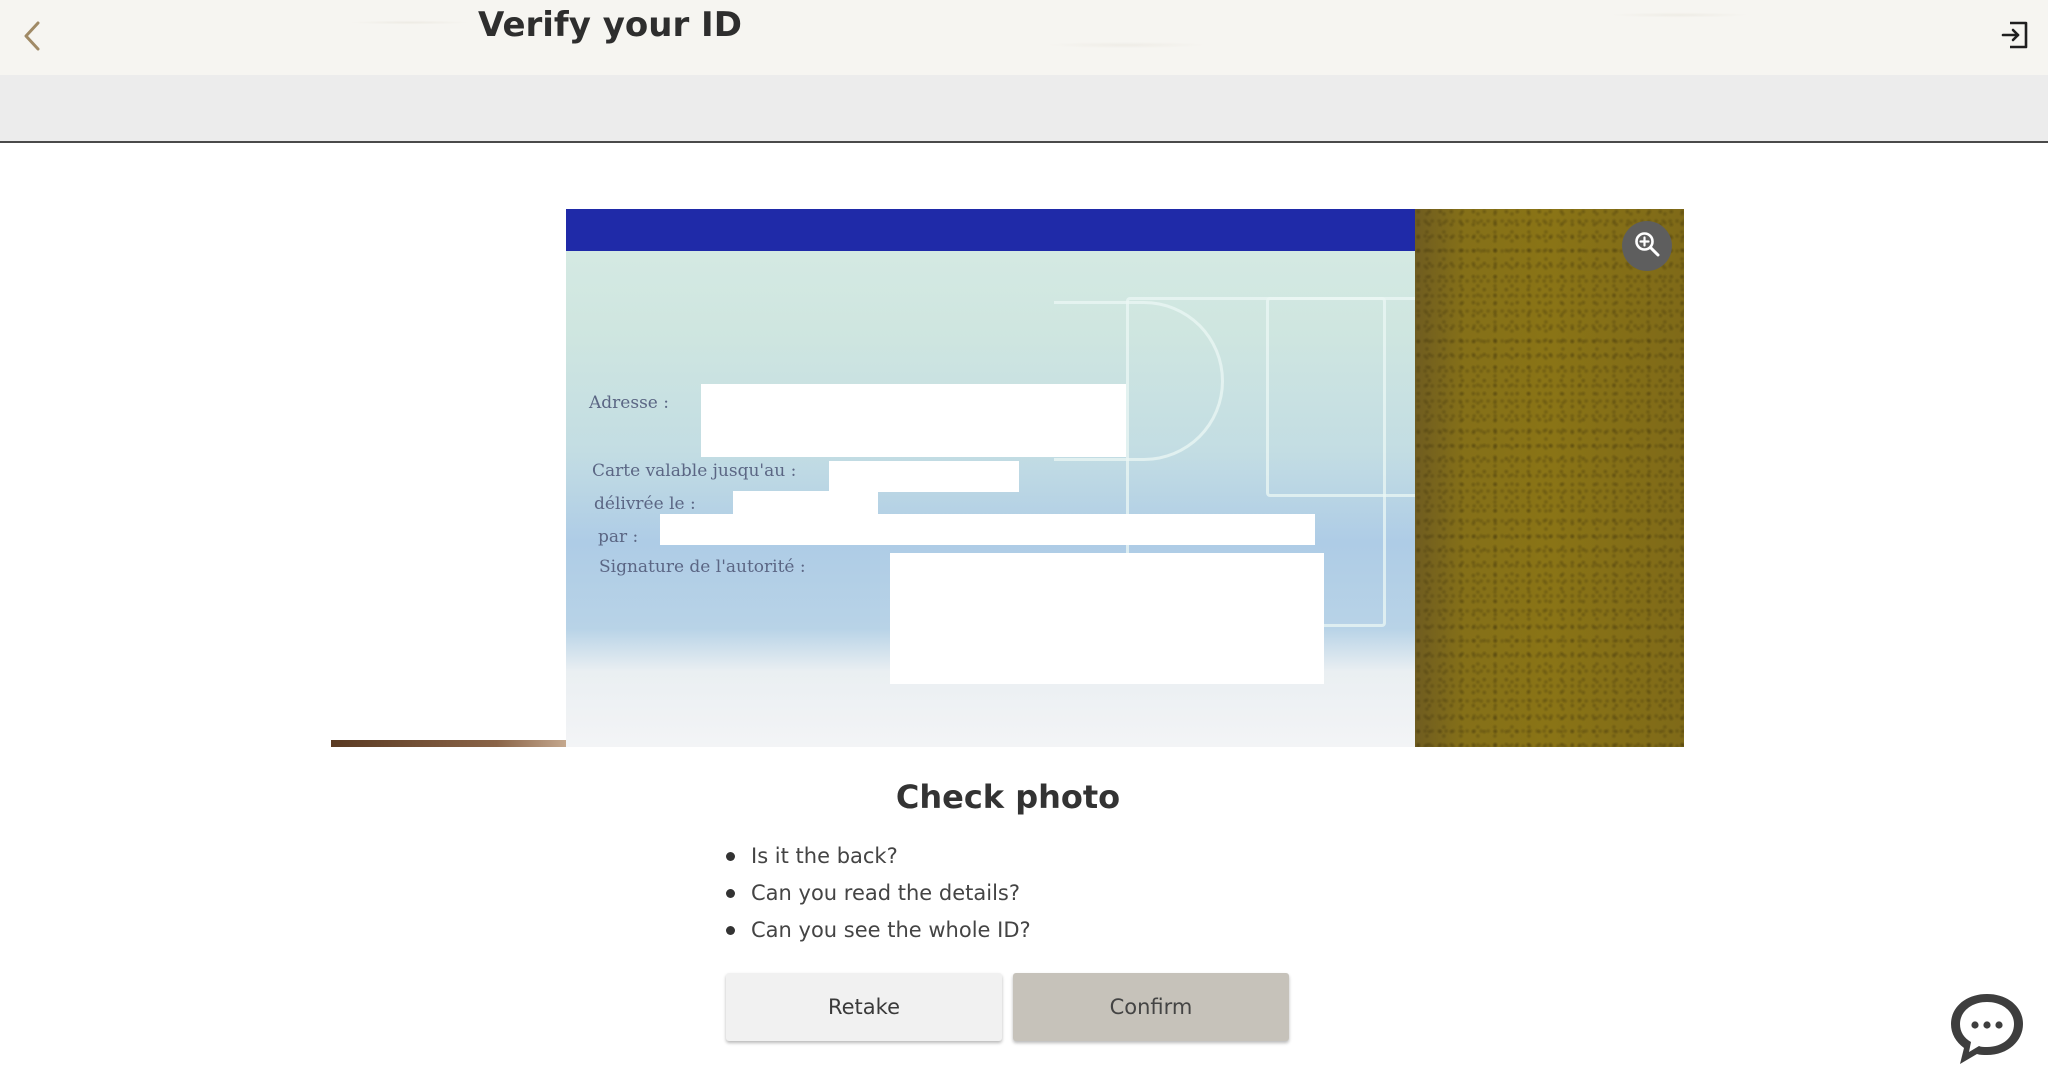 The width and height of the screenshot is (2048, 1088). I want to click on card-label-signature: Signature de l'autorité :, so click(702, 567).